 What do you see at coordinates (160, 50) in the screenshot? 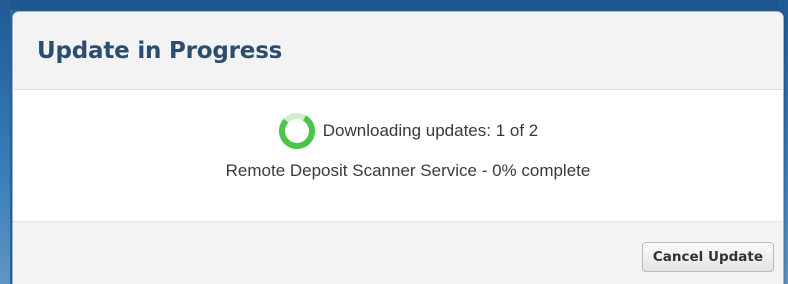
I see `dialog-title: Update in Progress` at bounding box center [160, 50].